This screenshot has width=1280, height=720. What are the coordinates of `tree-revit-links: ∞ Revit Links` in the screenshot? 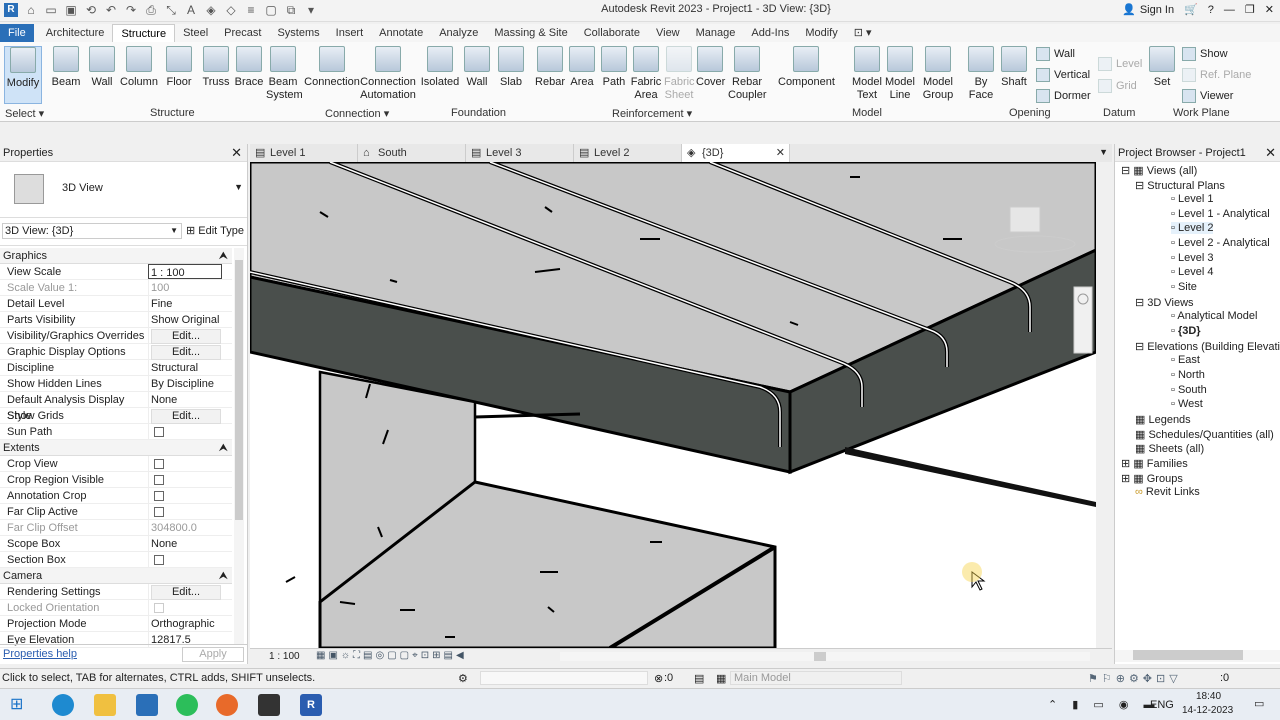 It's located at (1167, 492).